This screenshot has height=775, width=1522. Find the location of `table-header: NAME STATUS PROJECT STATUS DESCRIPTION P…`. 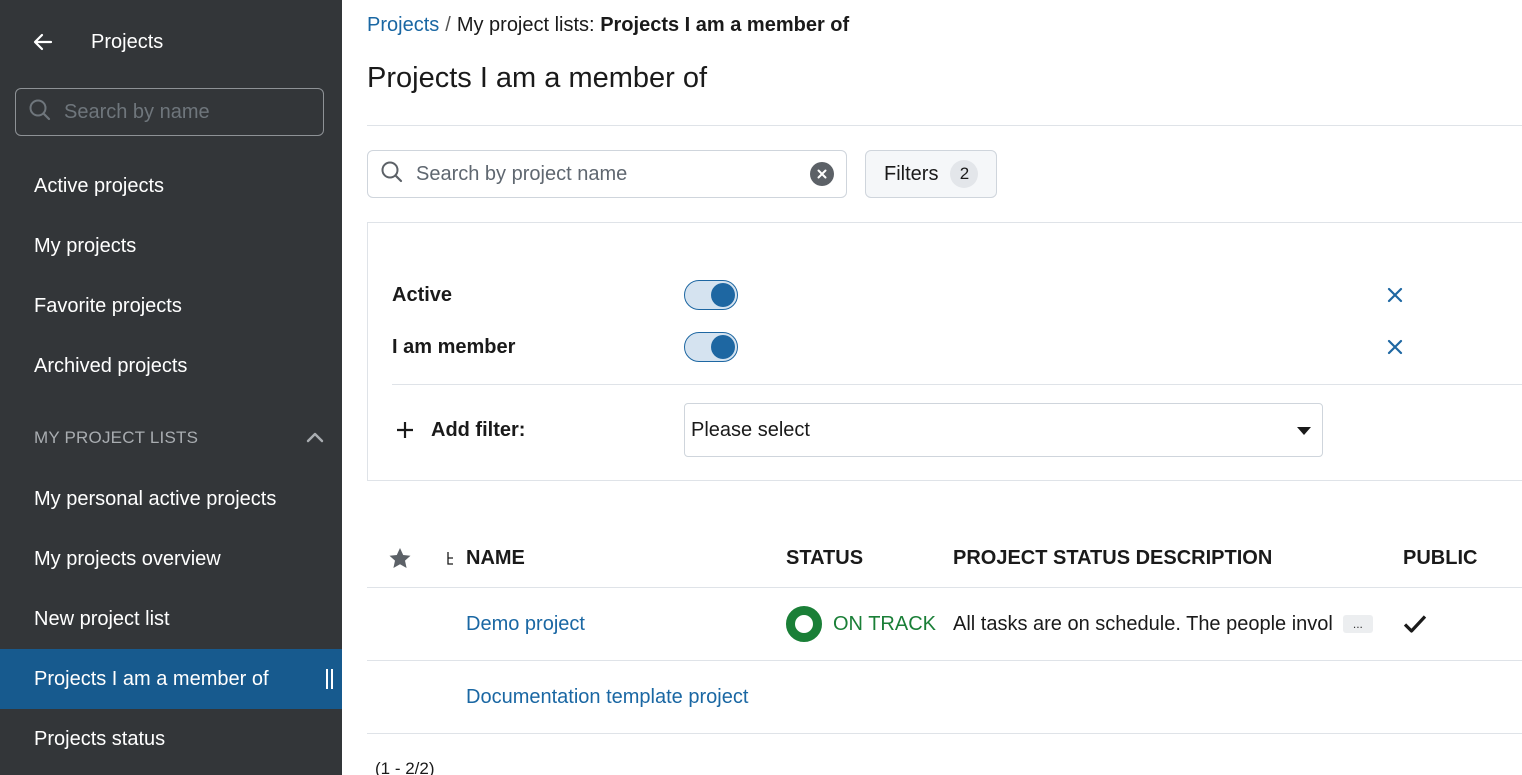

table-header: NAME STATUS PROJECT STATUS DESCRIPTION P… is located at coordinates (944, 558).